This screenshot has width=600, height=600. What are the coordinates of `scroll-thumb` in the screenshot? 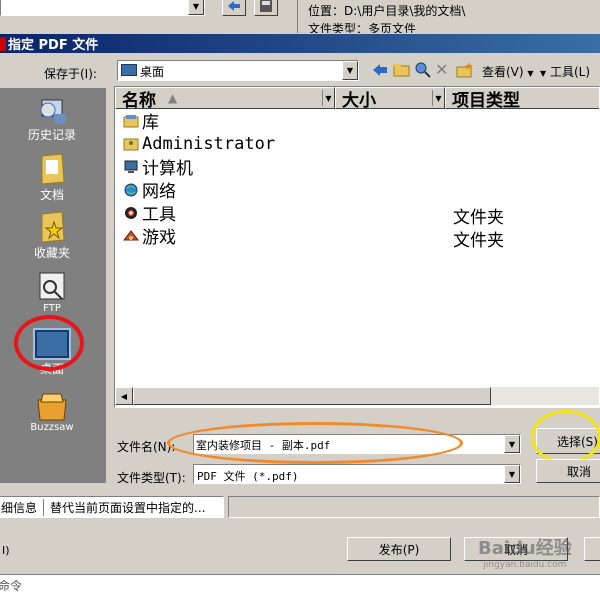 It's located at (312, 396).